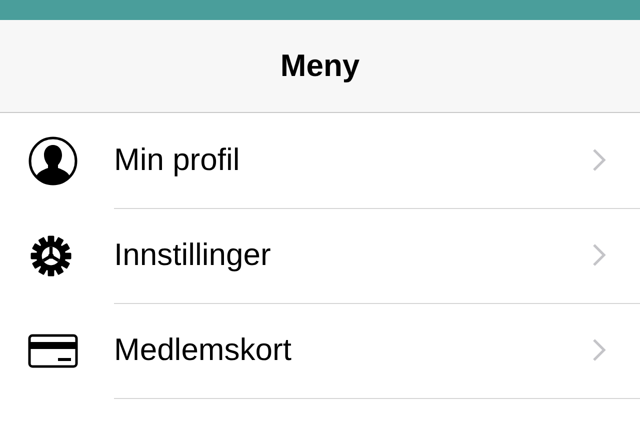  I want to click on menu-item: Medlemskort, so click(353, 350).